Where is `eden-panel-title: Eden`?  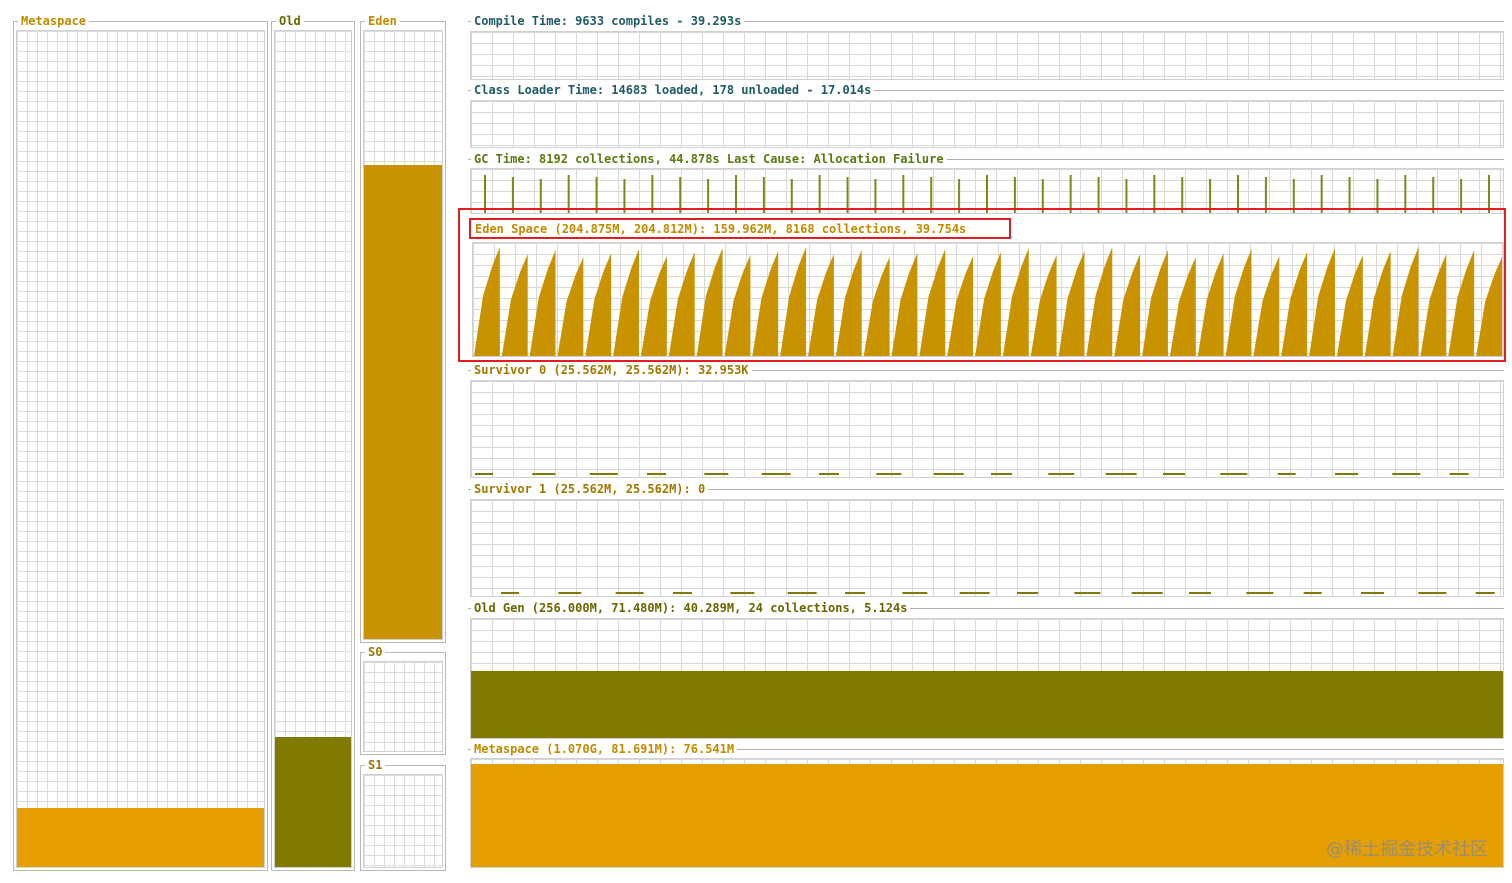 eden-panel-title: Eden is located at coordinates (382, 21).